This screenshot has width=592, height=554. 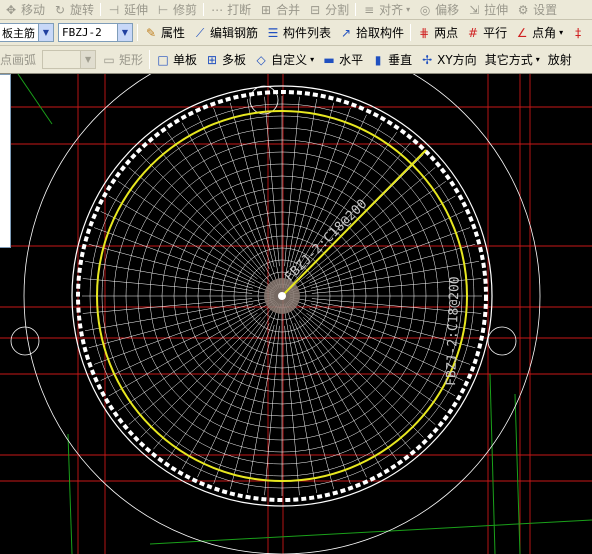 What do you see at coordinates (438, 9) in the screenshot?
I see `offset-button: ◎ 偏移` at bounding box center [438, 9].